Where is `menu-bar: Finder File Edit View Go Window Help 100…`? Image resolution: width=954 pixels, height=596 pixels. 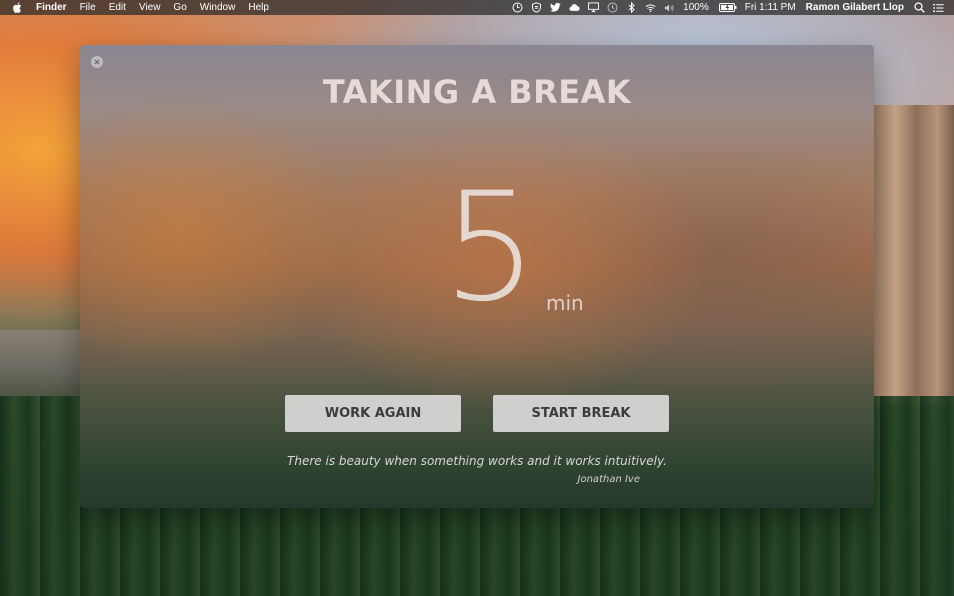 menu-bar: Finder File Edit View Go Window Help 100… is located at coordinates (477, 7).